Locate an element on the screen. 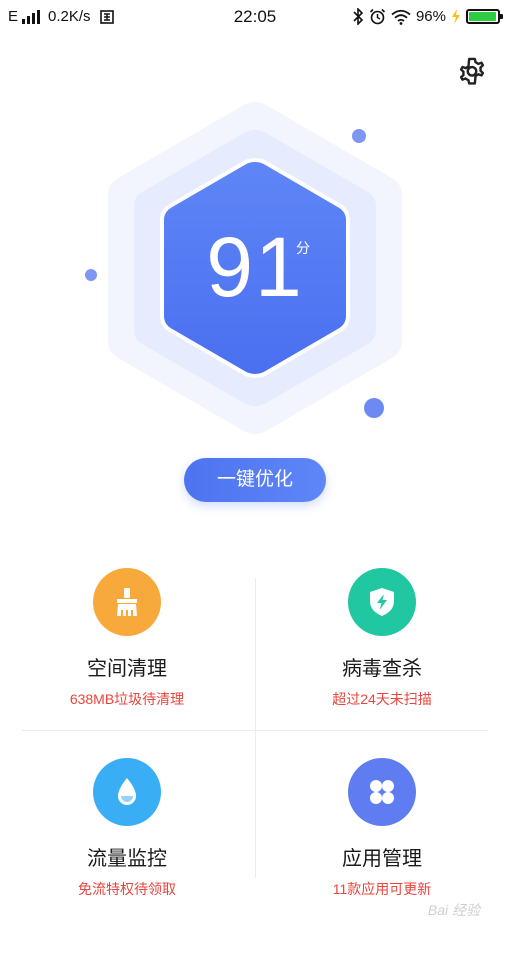 The width and height of the screenshot is (510, 960). tile-subtitle: 超过24天未扫描 is located at coordinates (382, 699).